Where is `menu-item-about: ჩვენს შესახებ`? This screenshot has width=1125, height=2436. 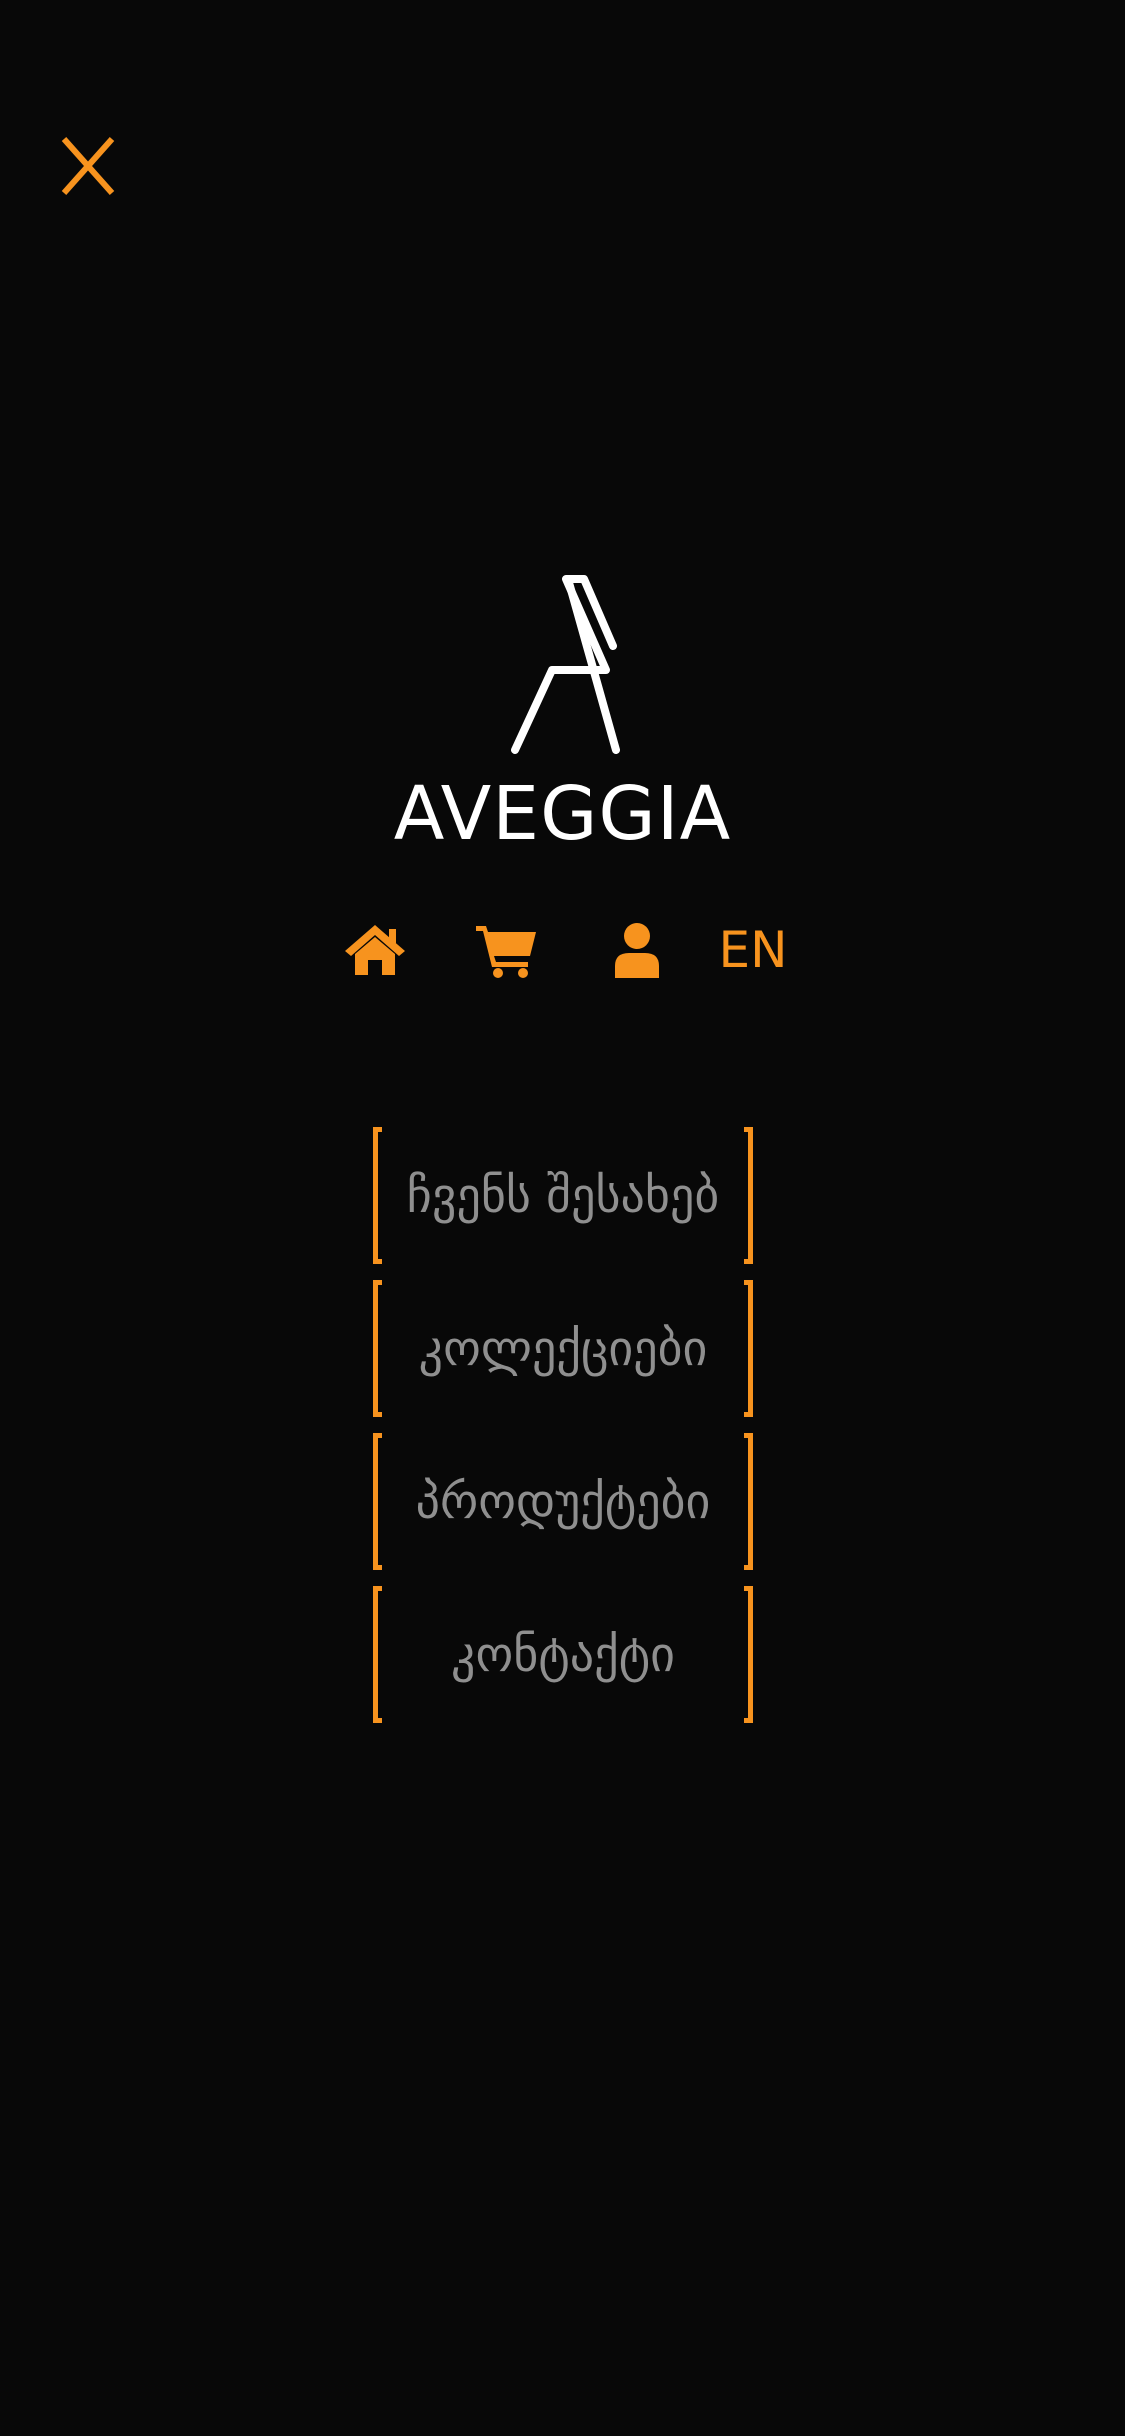
menu-item-about: ჩვენს შესახებ is located at coordinates (563, 1198).